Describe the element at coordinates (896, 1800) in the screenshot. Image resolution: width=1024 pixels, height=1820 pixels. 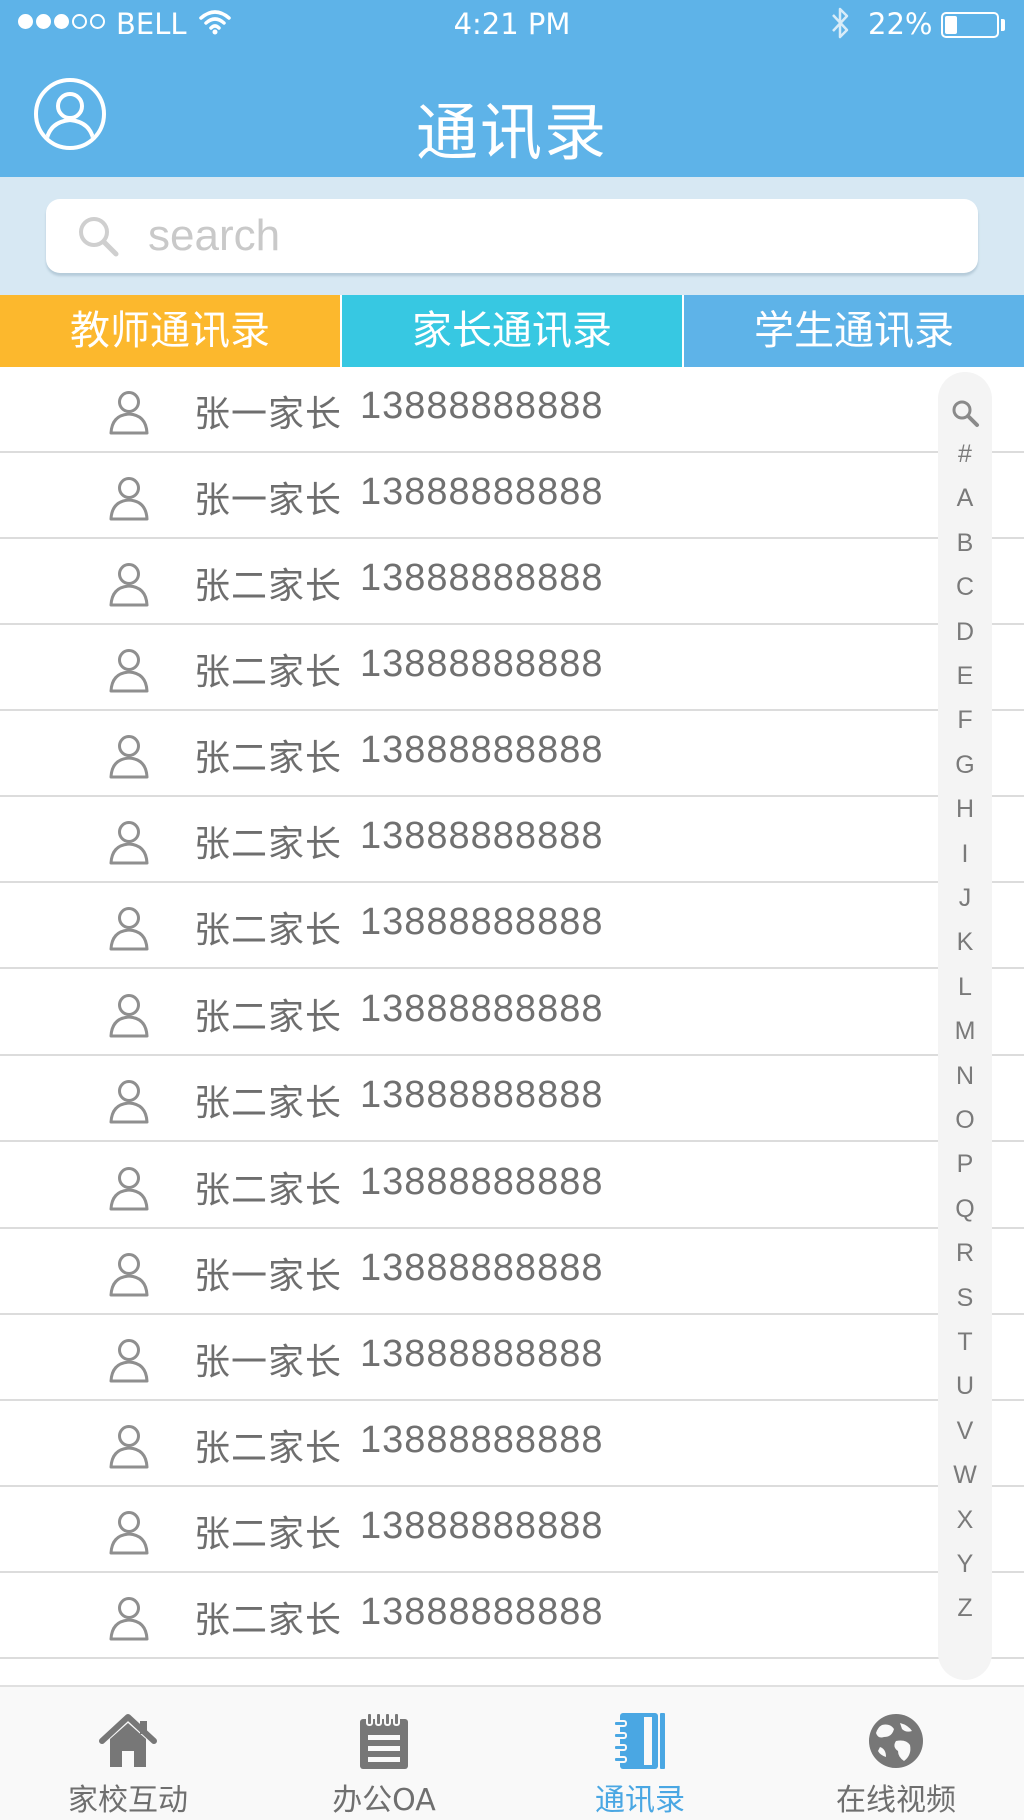
I see `tabbar-label: 在线视频` at that location.